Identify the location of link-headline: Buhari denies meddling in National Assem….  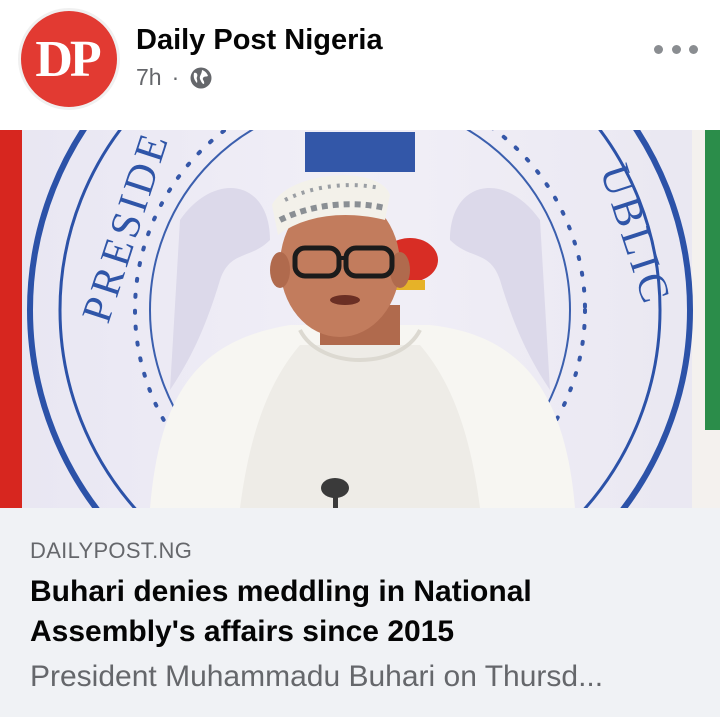
(360, 612).